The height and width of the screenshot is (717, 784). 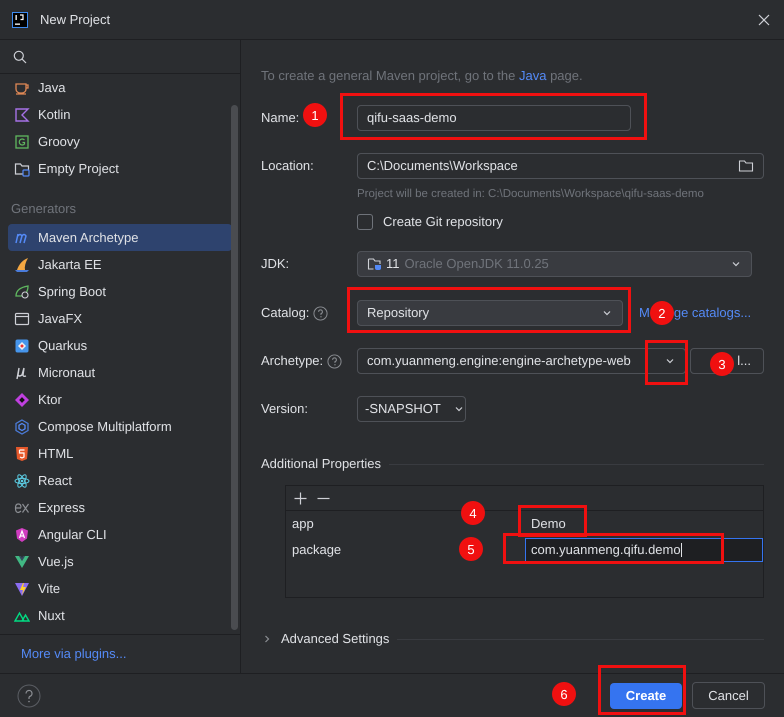 I want to click on java-link: Java, so click(x=532, y=76).